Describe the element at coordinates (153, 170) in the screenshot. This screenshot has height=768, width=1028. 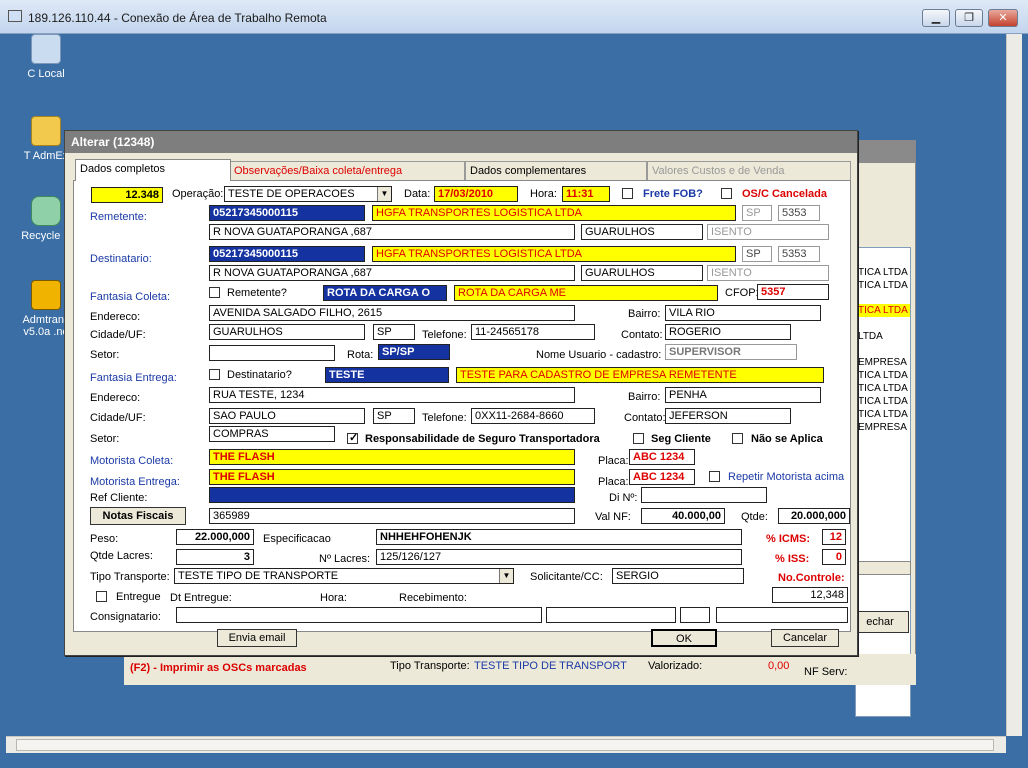
I see `tab-dados-completos: Dados completos` at that location.